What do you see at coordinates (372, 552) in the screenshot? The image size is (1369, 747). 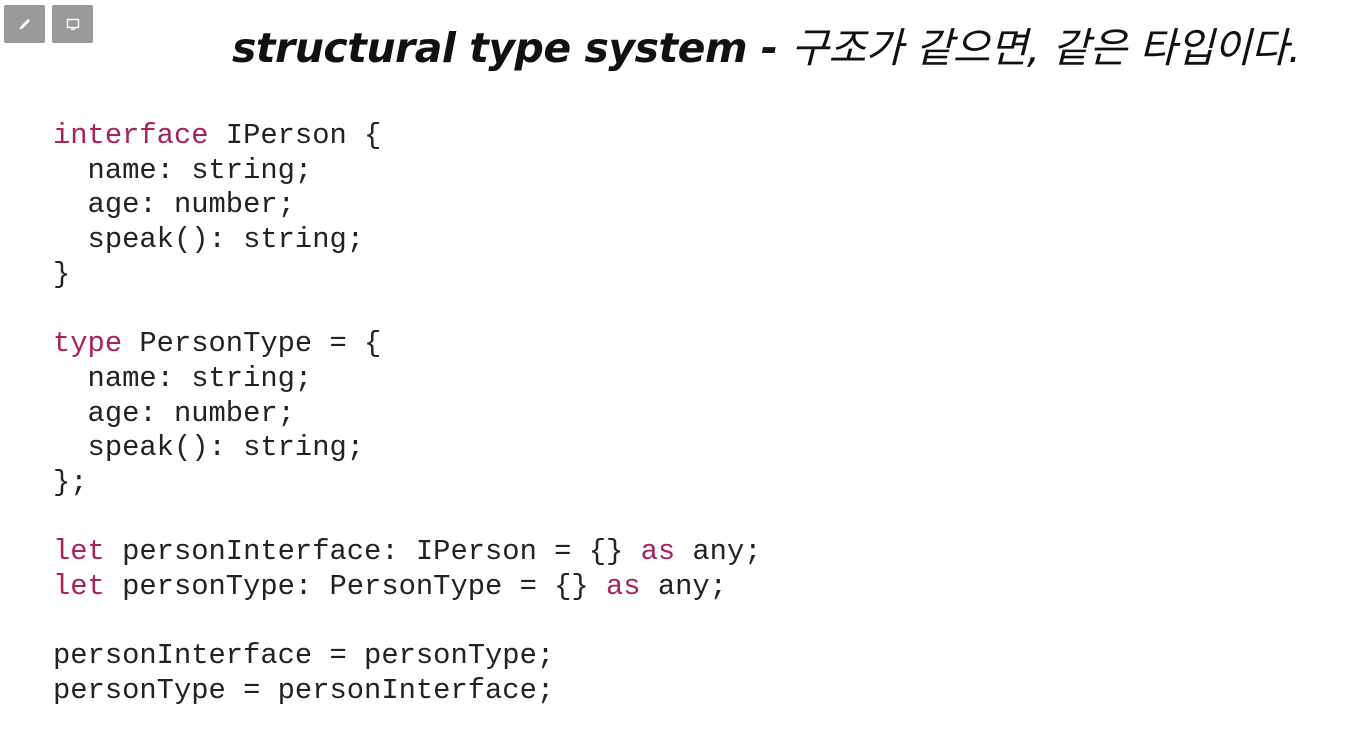 I see `code-text: personInterface: IPerson = {}` at bounding box center [372, 552].